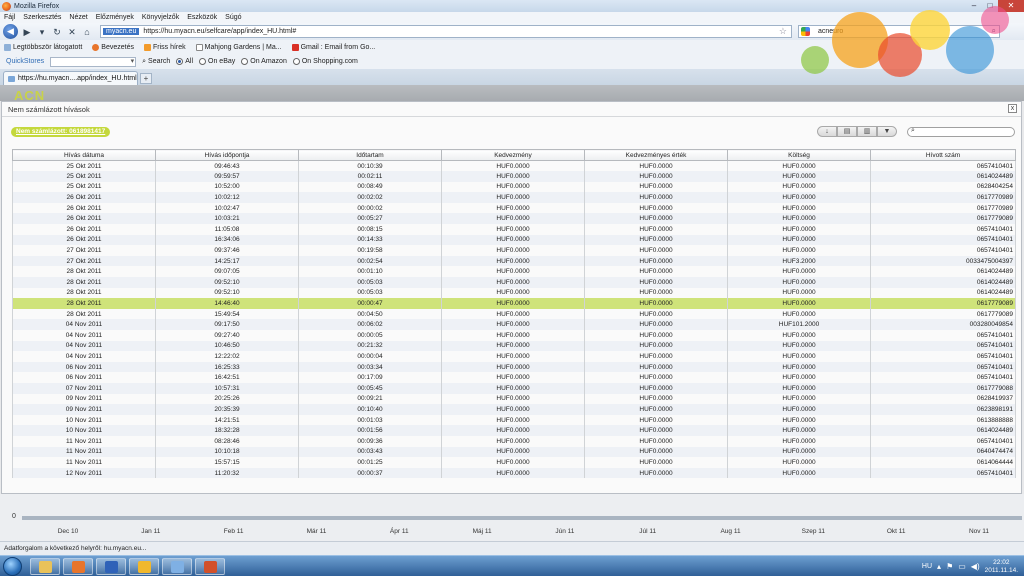  What do you see at coordinates (805, 31) in the screenshot?
I see `search-engine-icon` at bounding box center [805, 31].